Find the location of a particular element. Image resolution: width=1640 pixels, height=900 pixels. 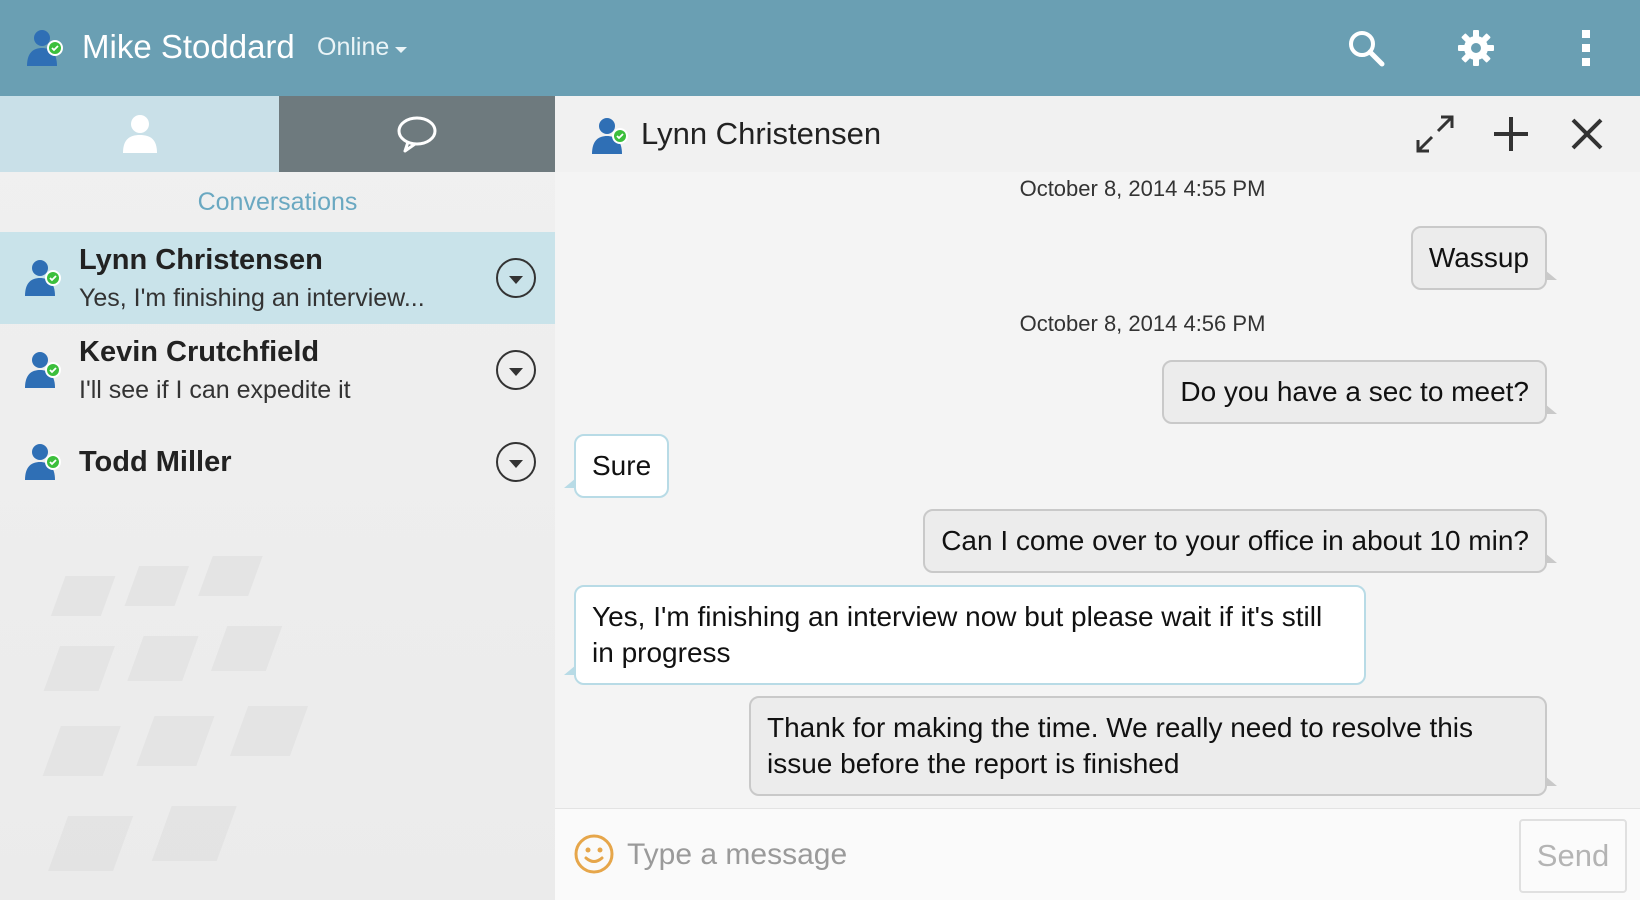

message-input is located at coordinates (1027, 855).